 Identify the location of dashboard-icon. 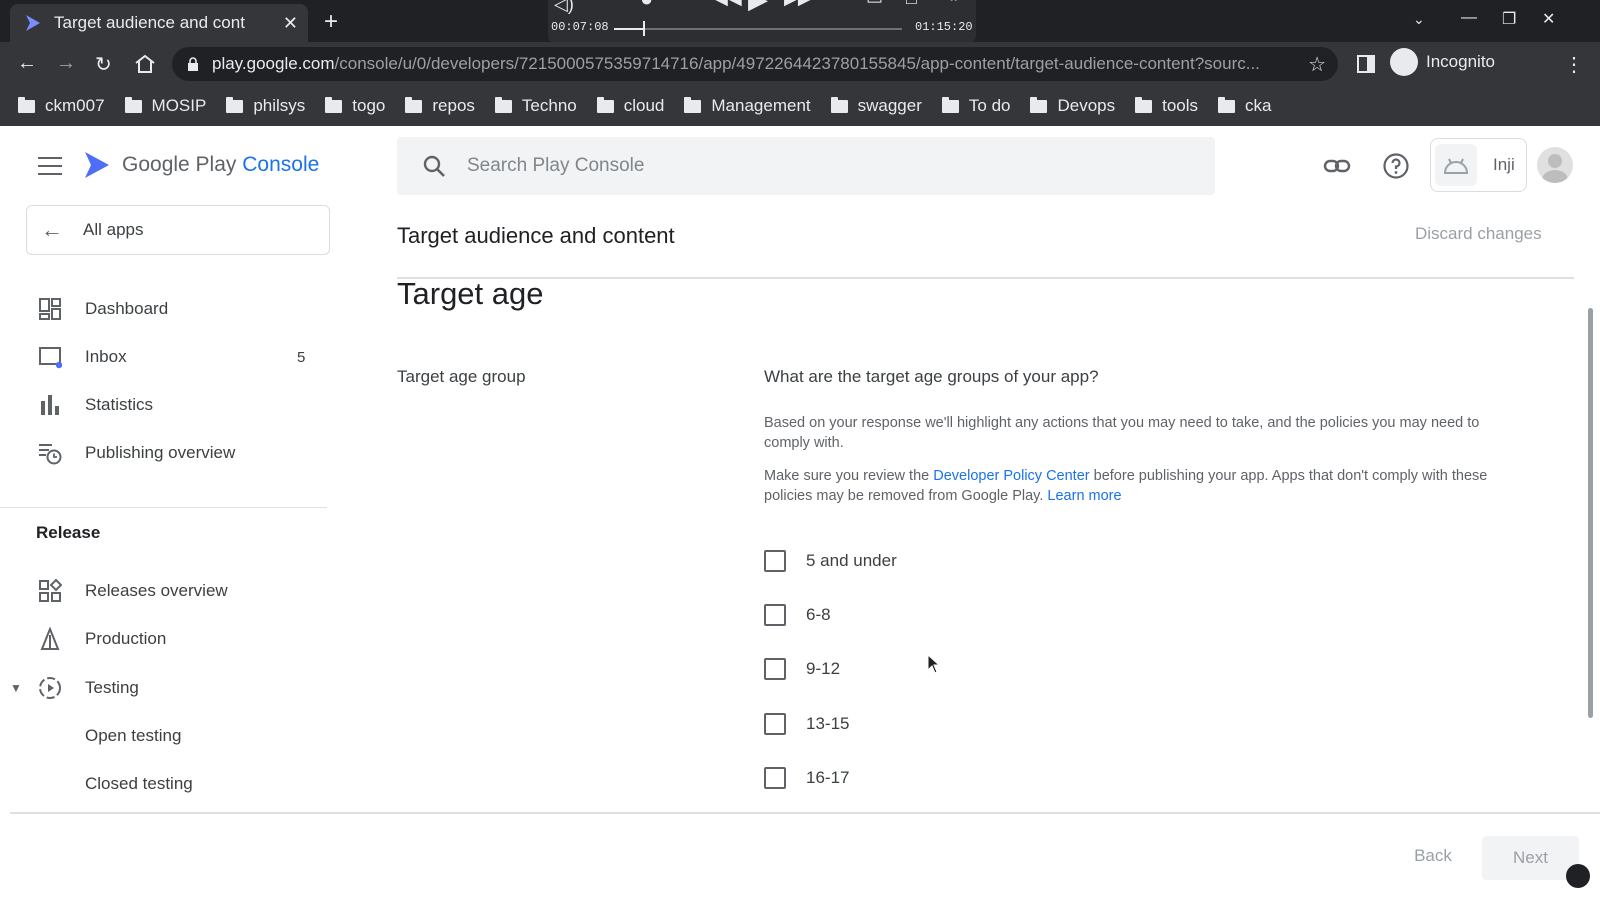
(50, 309).